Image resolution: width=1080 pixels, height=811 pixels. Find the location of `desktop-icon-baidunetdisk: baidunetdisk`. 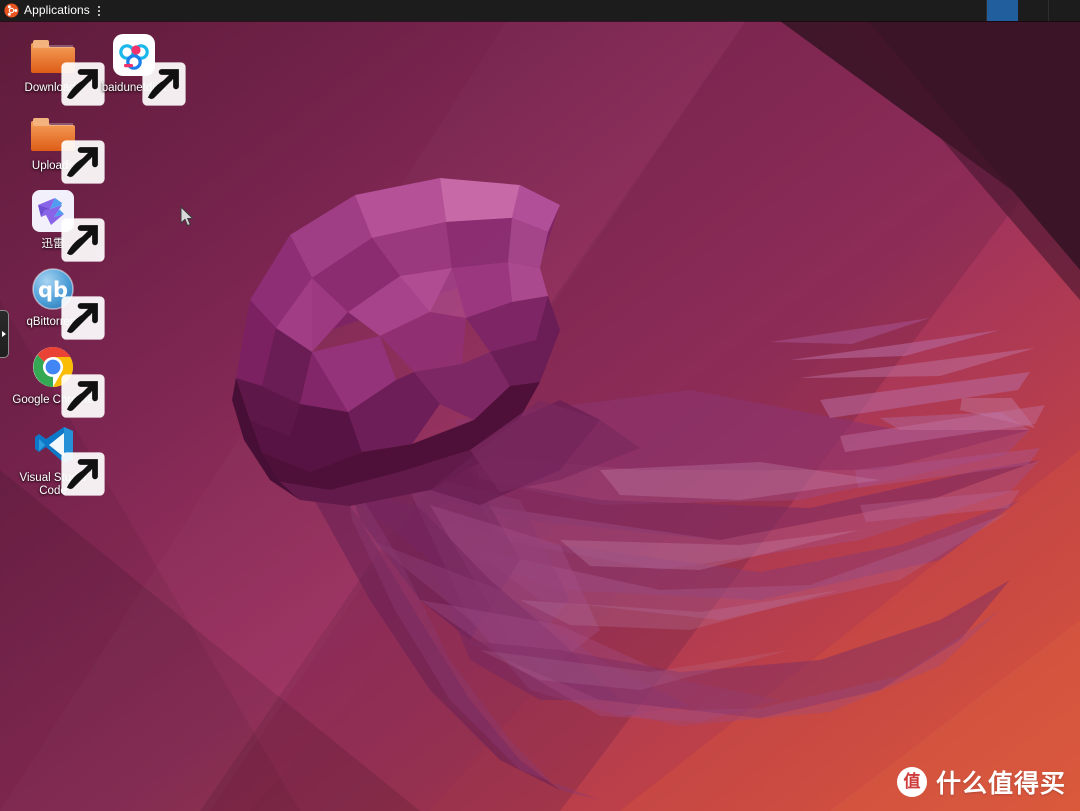

desktop-icon-baidunetdisk: baidunetdisk is located at coordinates (136, 68).